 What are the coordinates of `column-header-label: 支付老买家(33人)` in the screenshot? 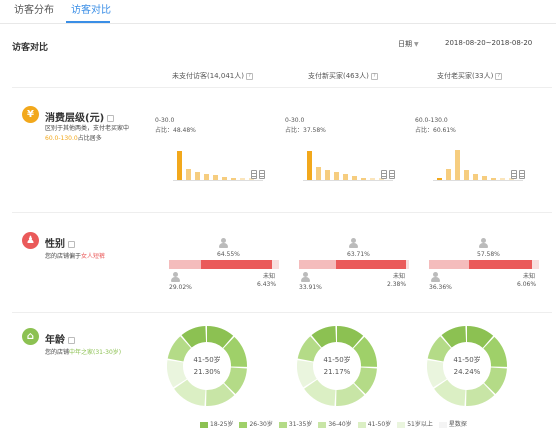 It's located at (465, 76).